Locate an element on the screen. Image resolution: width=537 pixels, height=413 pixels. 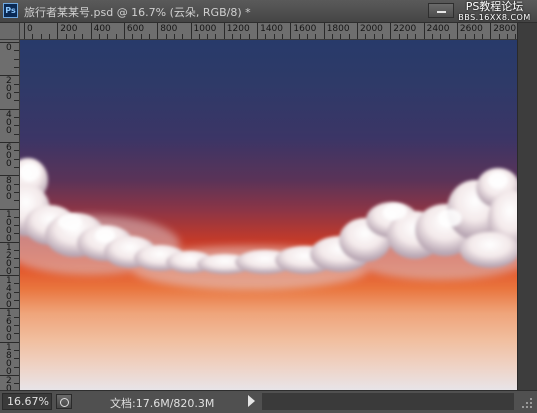
h-ruler-label: 2000 is located at coordinates (371, 29).